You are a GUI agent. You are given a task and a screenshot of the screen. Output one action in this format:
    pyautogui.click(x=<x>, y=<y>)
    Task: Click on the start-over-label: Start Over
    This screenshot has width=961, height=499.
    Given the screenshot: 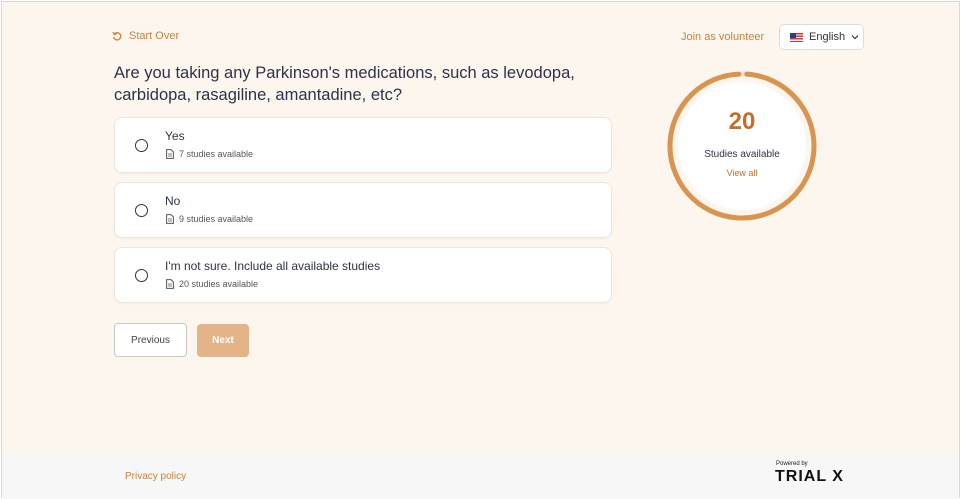 What is the action you would take?
    pyautogui.click(x=154, y=36)
    